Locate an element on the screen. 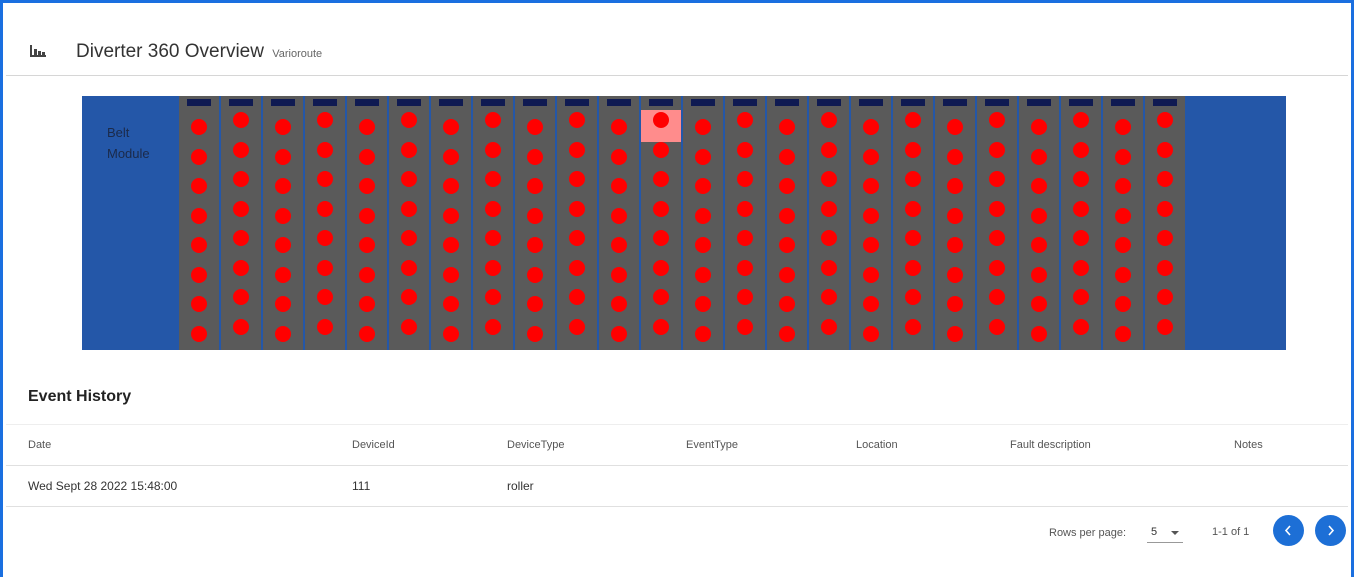 This screenshot has width=1354, height=577. previous-page-button is located at coordinates (1288, 530).